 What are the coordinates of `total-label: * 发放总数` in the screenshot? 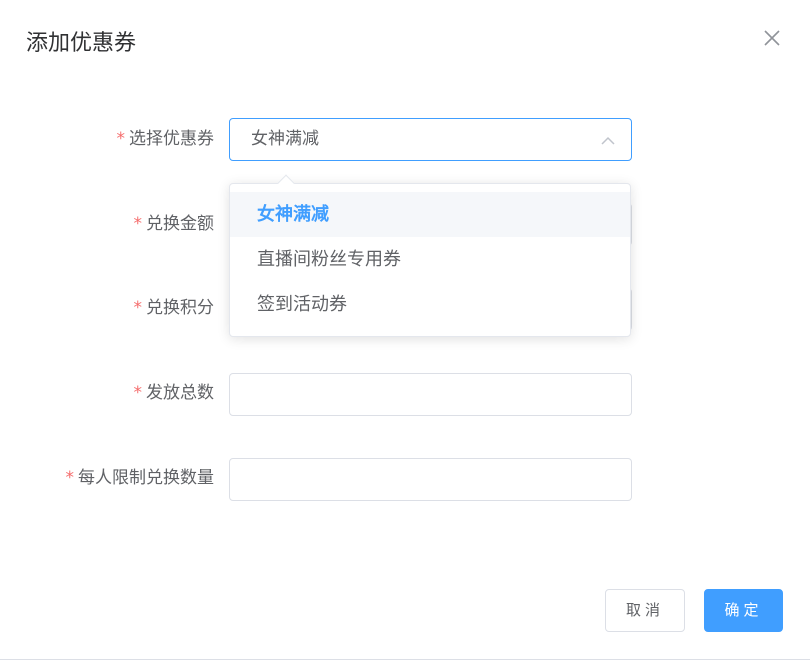 It's located at (174, 393).